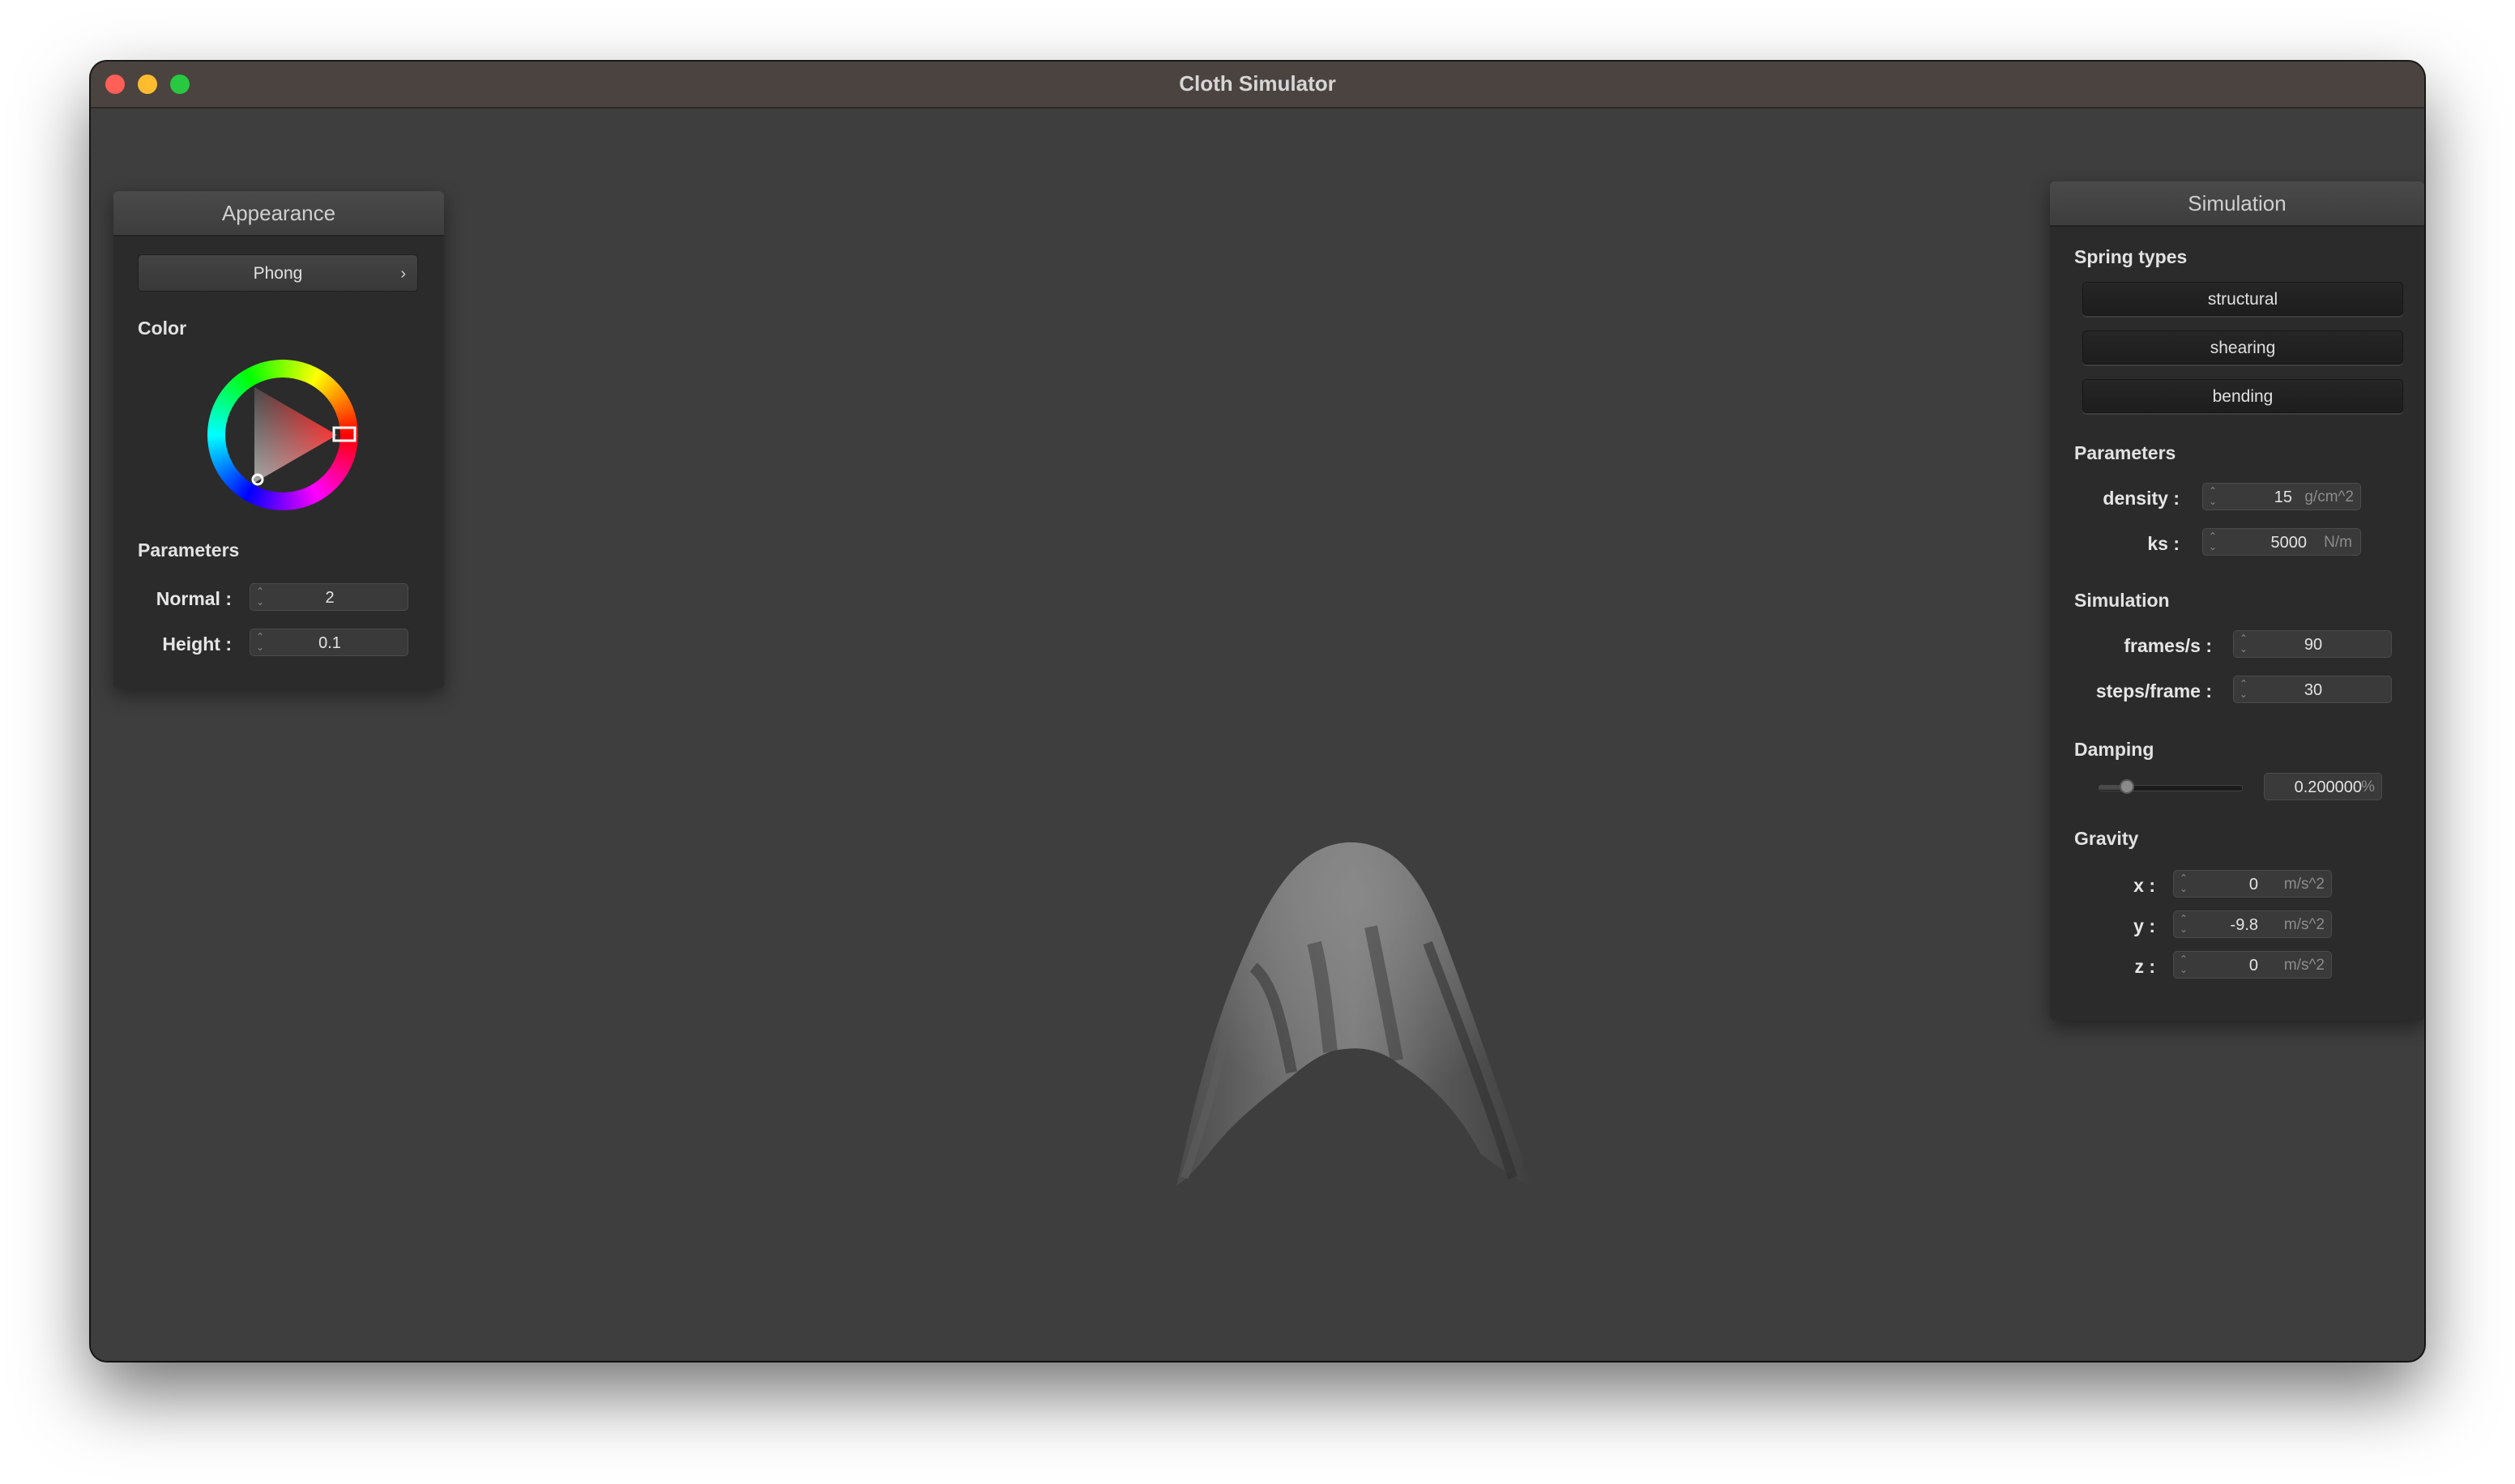  I want to click on fps-value: 90, so click(2313, 645).